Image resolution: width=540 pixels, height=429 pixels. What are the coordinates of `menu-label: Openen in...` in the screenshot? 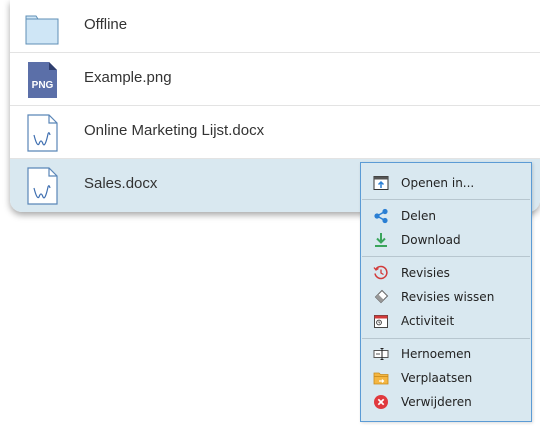 It's located at (438, 183).